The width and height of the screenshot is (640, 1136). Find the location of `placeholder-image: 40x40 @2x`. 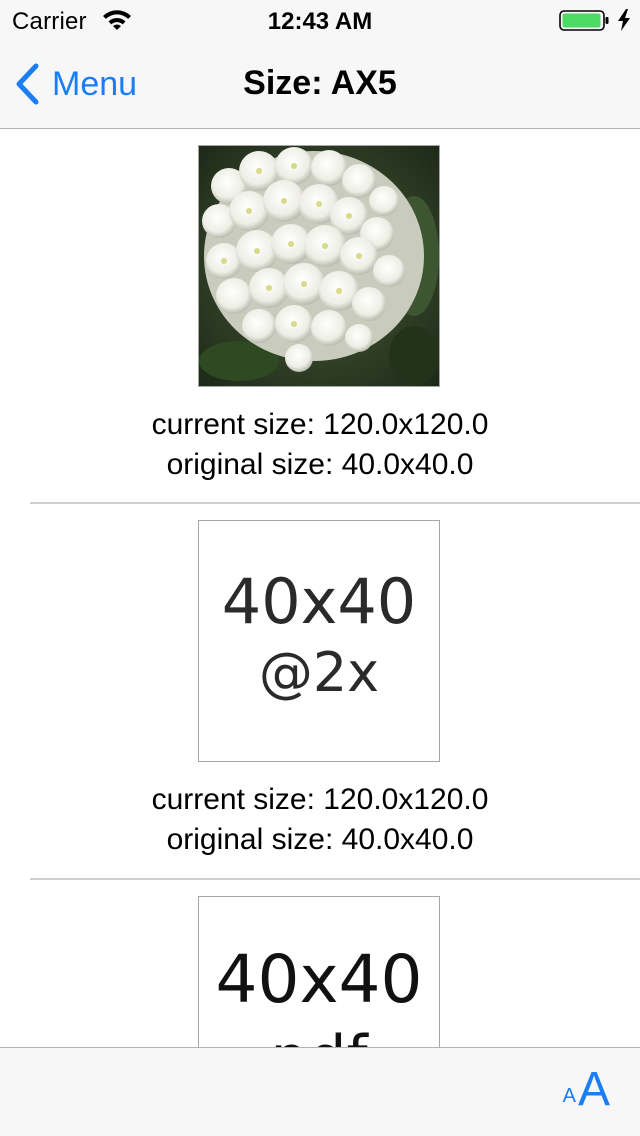

placeholder-image: 40x40 @2x is located at coordinates (319, 641).